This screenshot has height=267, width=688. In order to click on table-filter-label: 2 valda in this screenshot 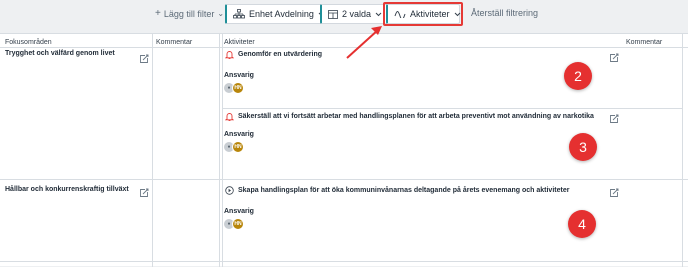, I will do `click(357, 14)`.